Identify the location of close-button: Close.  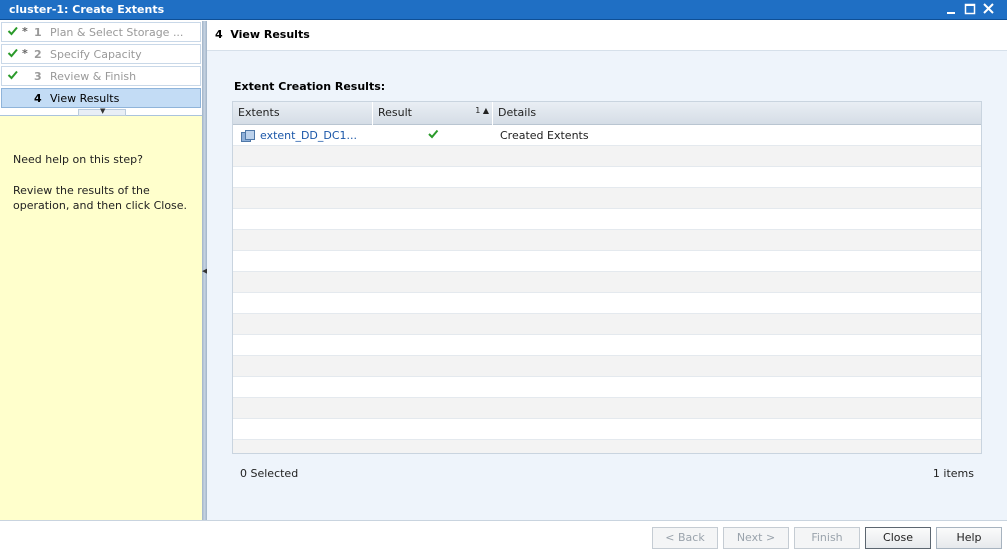
(898, 538).